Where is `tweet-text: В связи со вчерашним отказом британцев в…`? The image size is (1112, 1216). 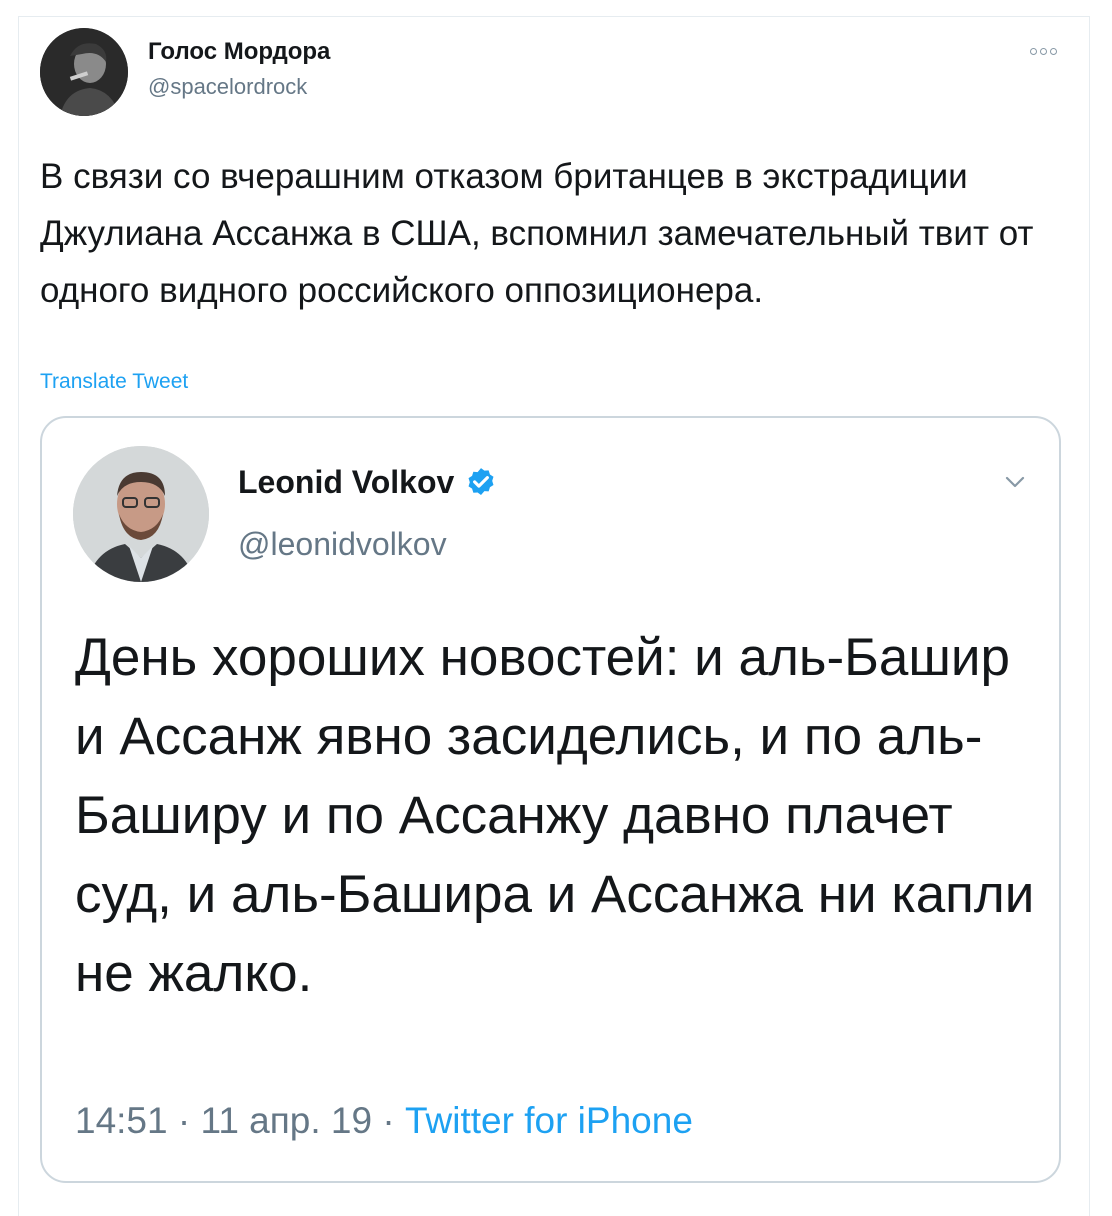 tweet-text: В связи со вчерашним отказом британцев в… is located at coordinates (537, 233).